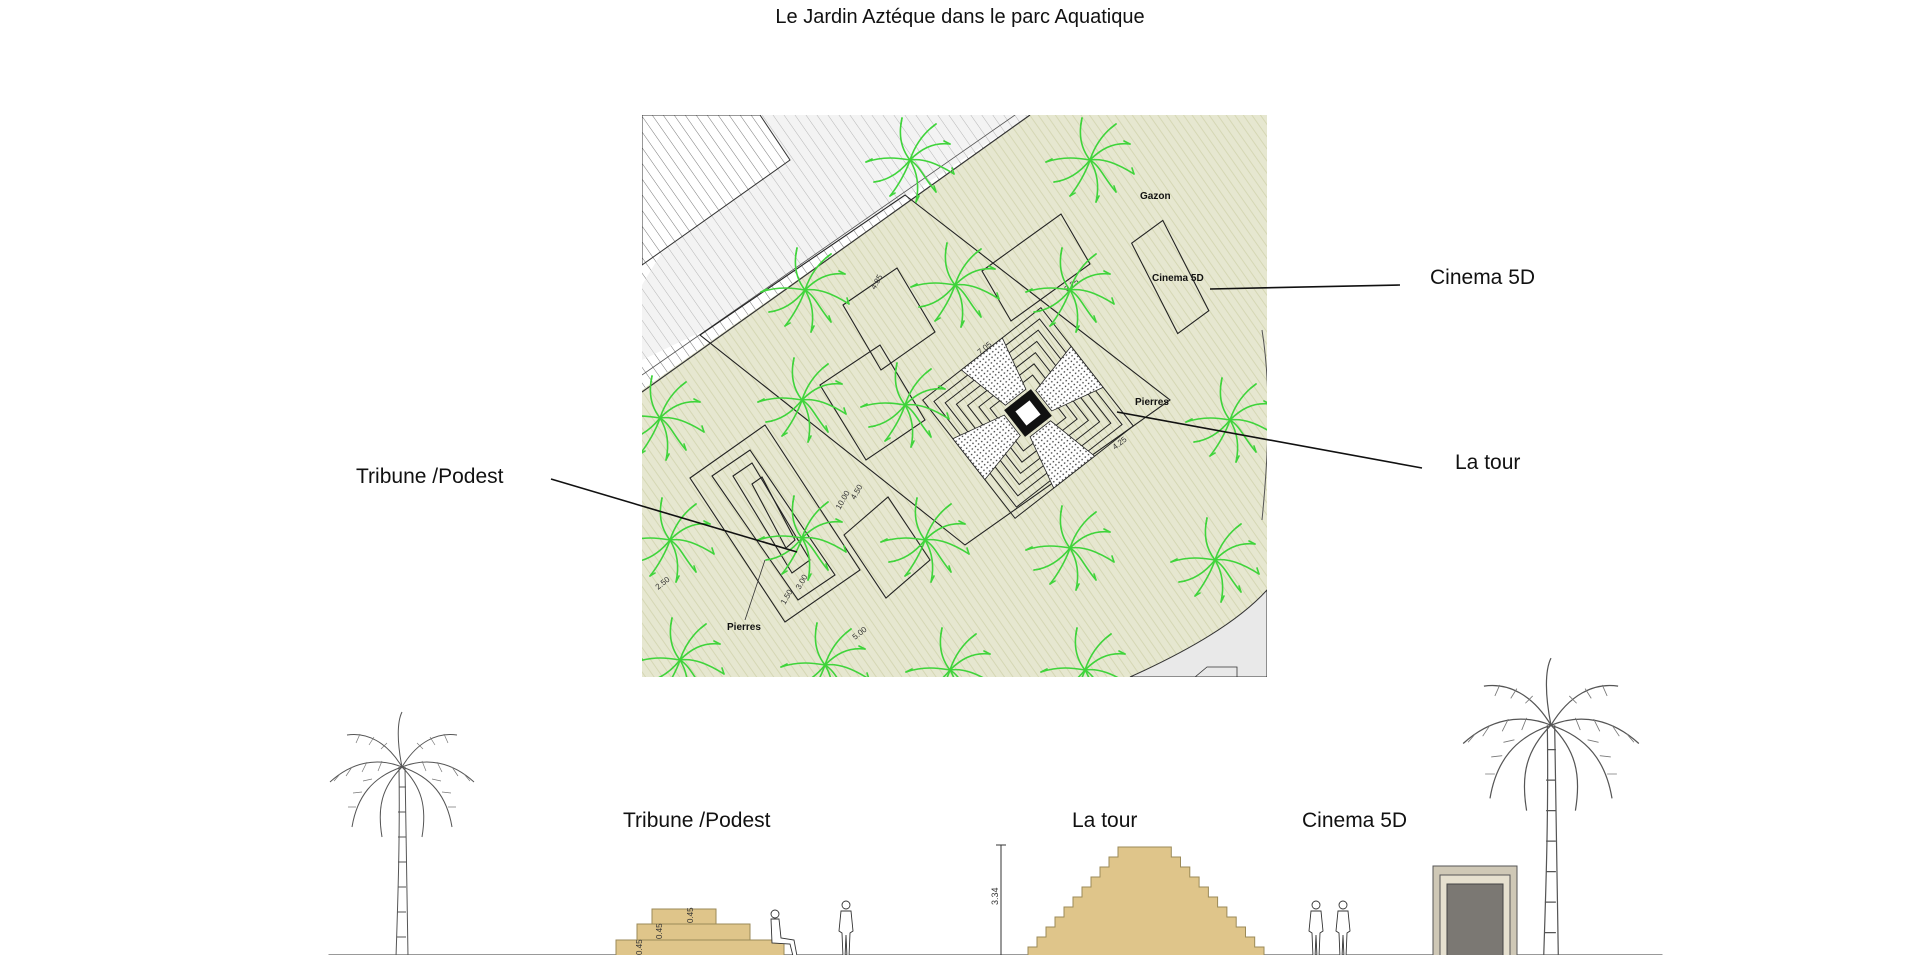  Describe the element at coordinates (1146, 900) in the screenshot. I see `pyramid-elevation` at that location.